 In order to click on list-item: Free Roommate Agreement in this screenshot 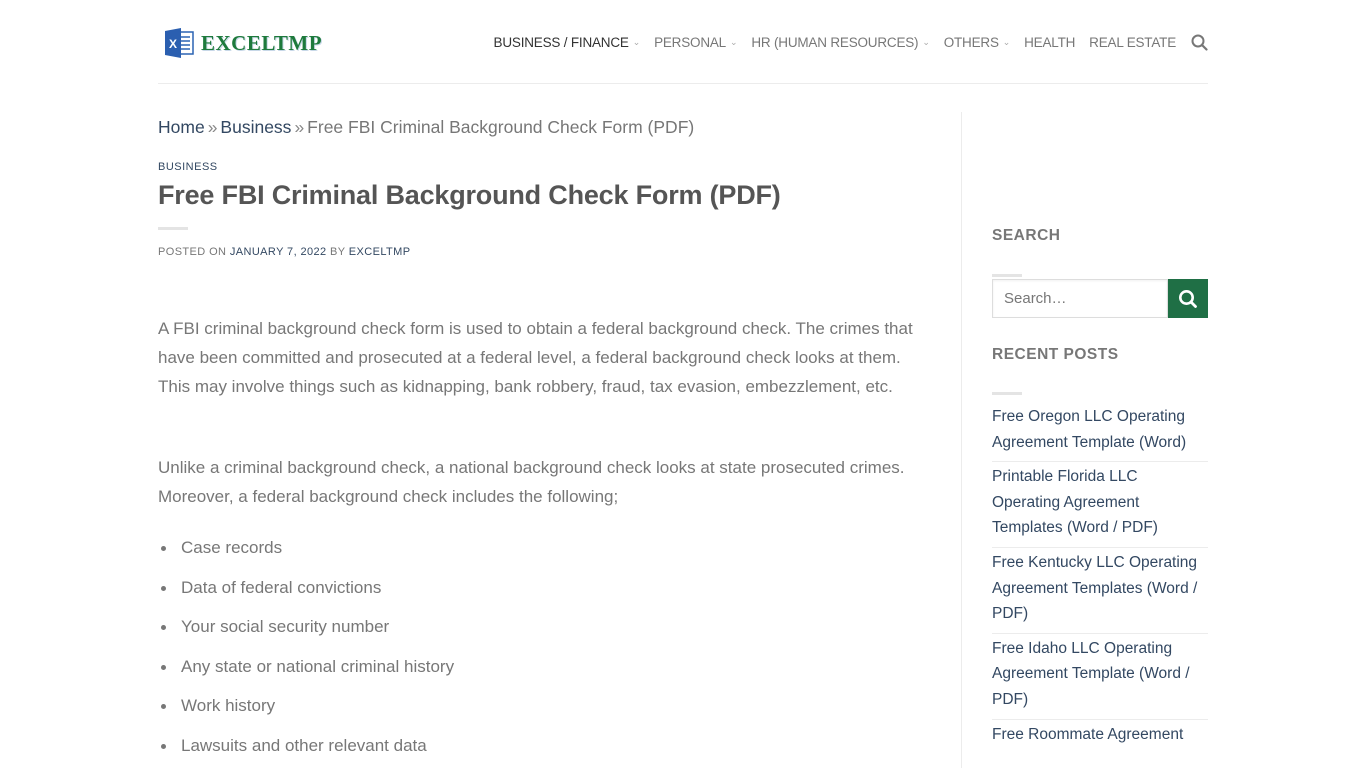, I will do `click(1100, 737)`.